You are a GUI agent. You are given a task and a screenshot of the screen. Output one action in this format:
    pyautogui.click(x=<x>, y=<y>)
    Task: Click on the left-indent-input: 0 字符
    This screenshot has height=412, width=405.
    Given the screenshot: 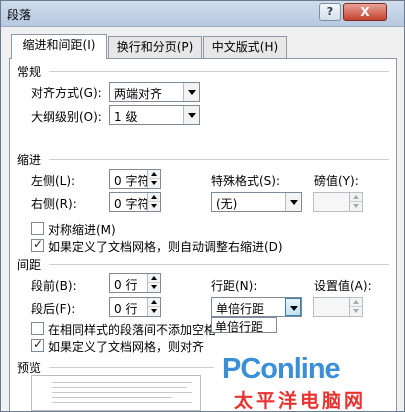 What is the action you would take?
    pyautogui.click(x=135, y=179)
    